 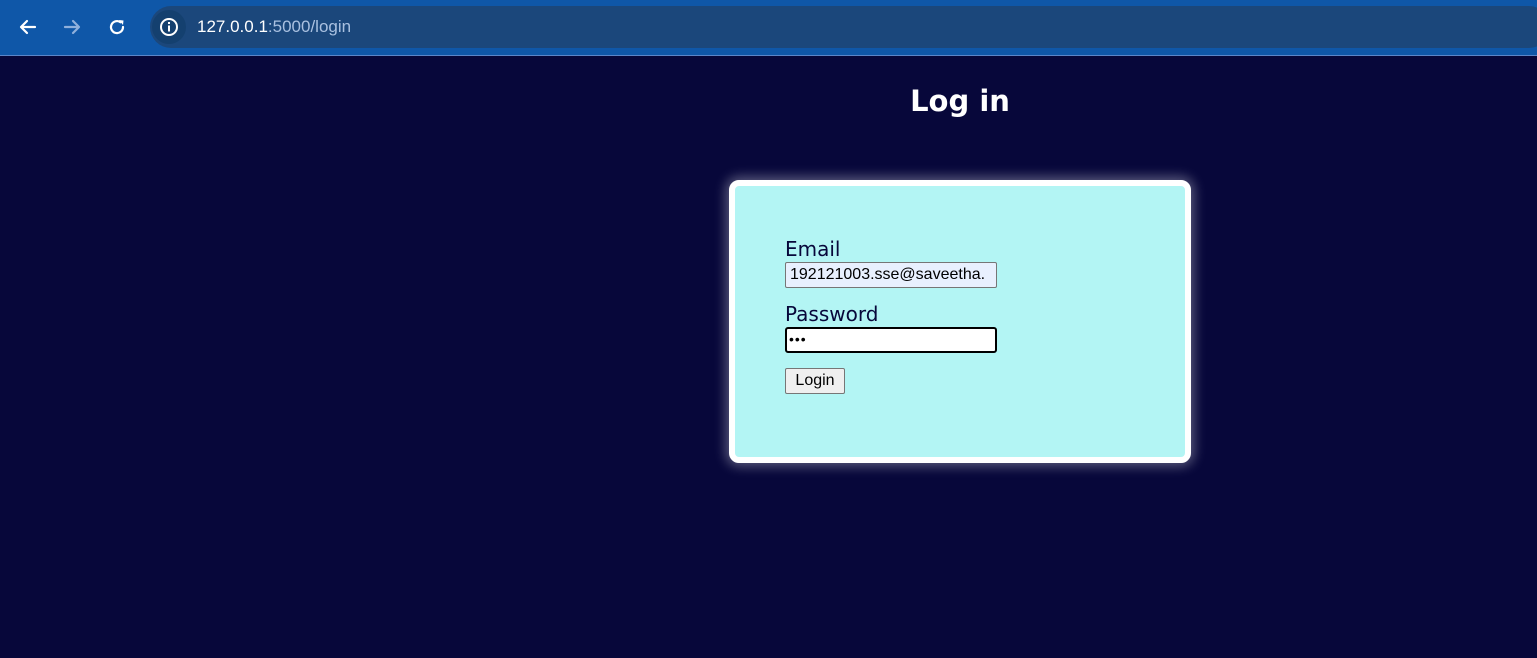 What do you see at coordinates (815, 381) in the screenshot?
I see `login-button: Login` at bounding box center [815, 381].